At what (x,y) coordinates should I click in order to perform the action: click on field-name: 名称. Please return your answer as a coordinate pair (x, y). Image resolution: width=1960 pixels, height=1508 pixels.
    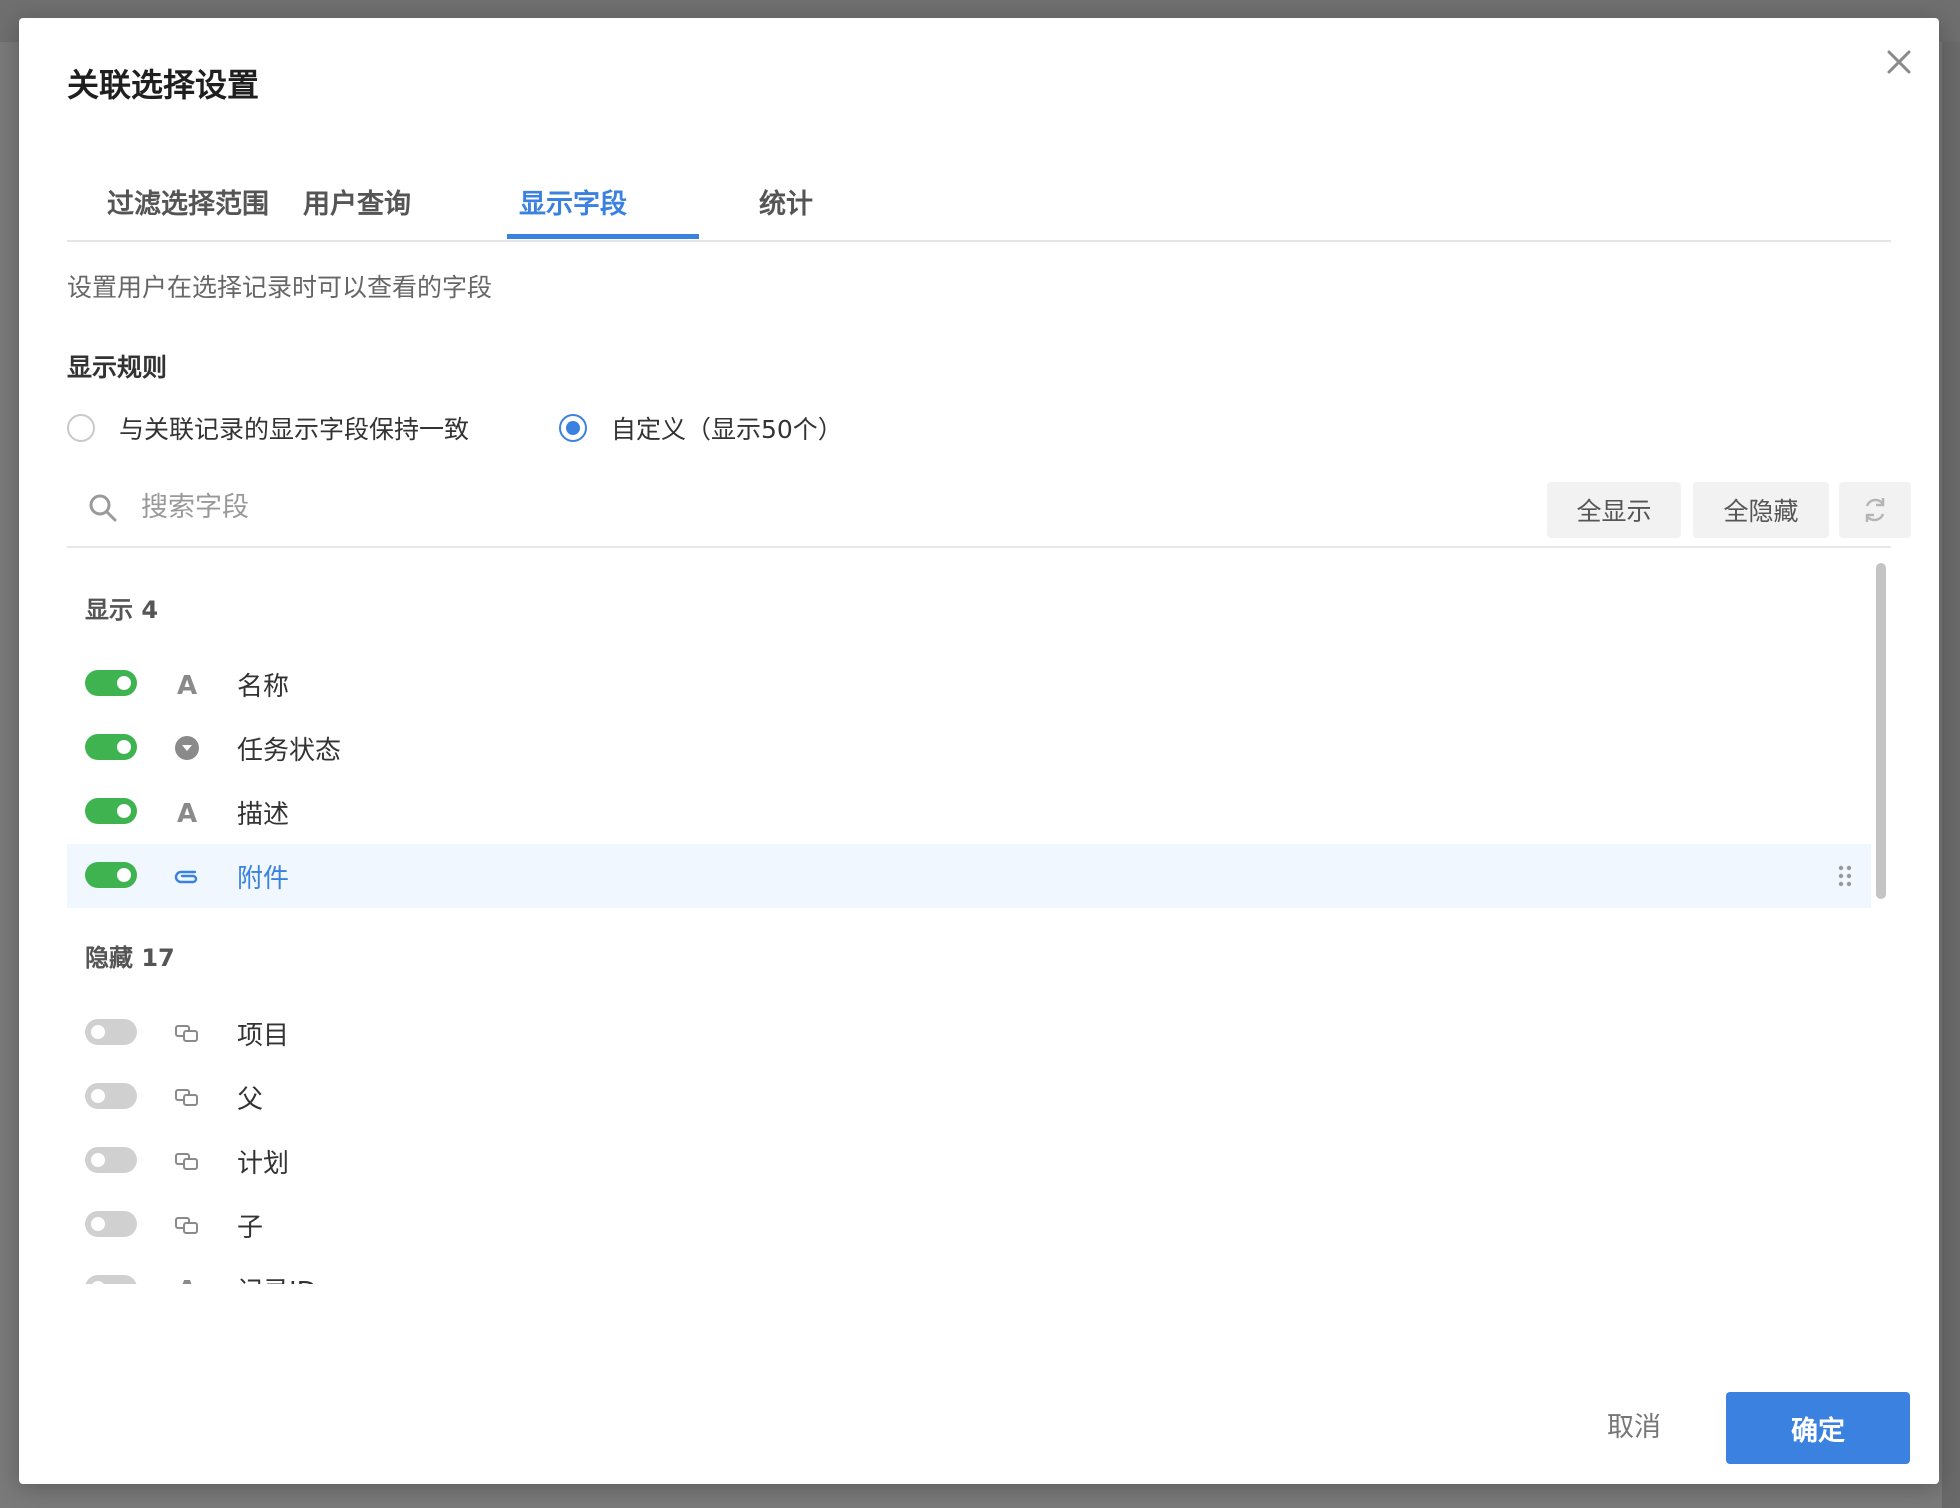
    Looking at the image, I should click on (263, 687).